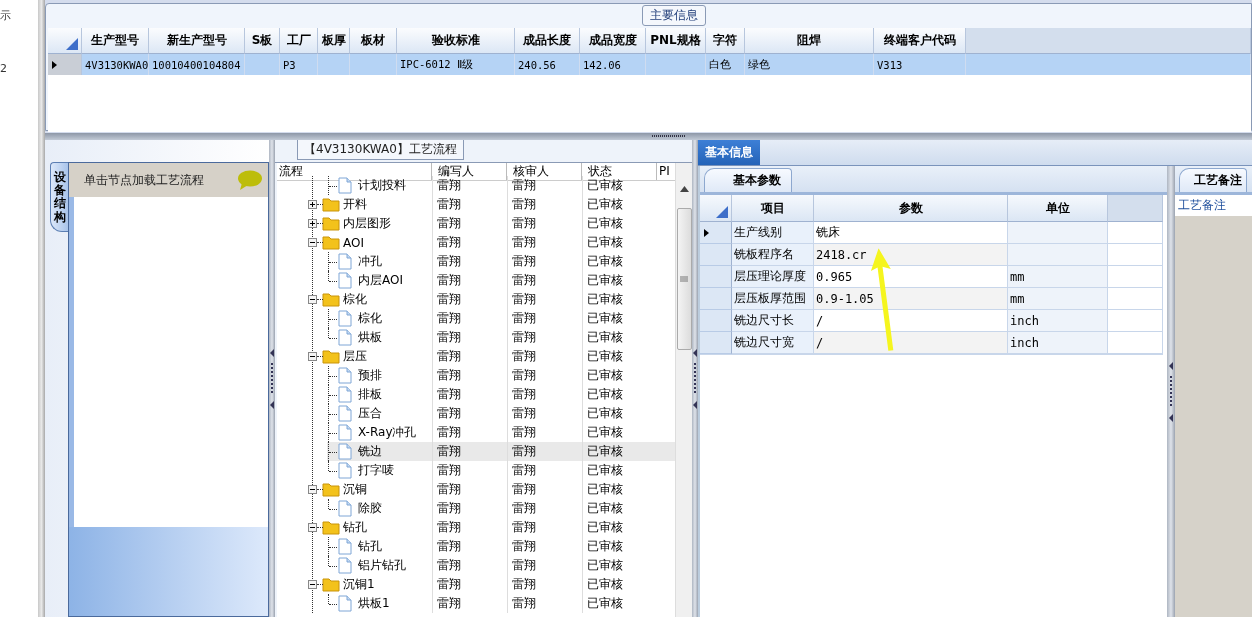 The height and width of the screenshot is (617, 1252). I want to click on table-cell: mm, so click(1058, 277).